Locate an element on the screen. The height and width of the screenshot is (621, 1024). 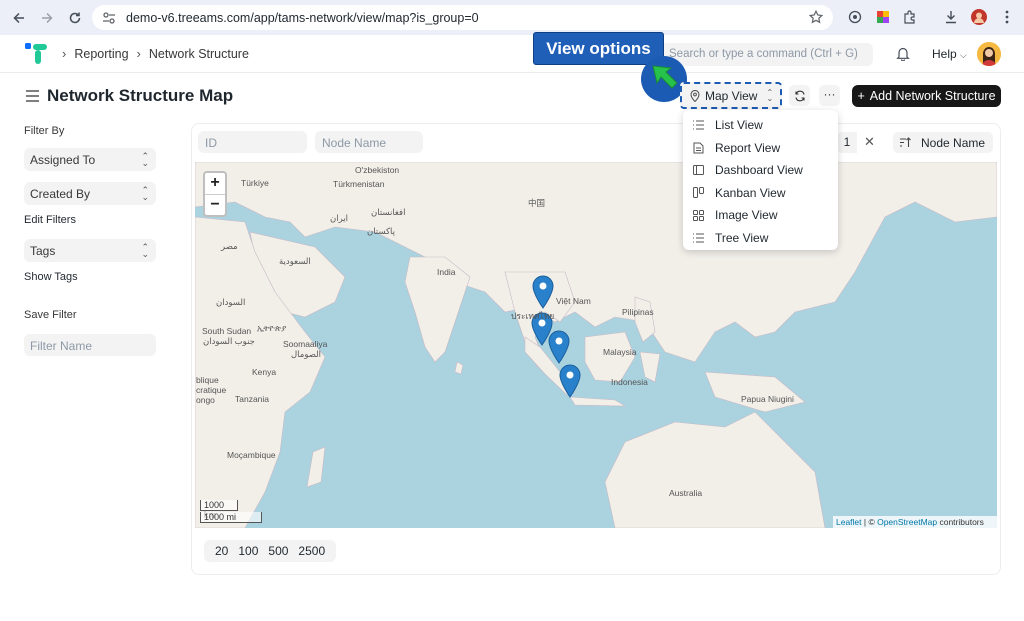
extension-icon is located at coordinates (855, 17).